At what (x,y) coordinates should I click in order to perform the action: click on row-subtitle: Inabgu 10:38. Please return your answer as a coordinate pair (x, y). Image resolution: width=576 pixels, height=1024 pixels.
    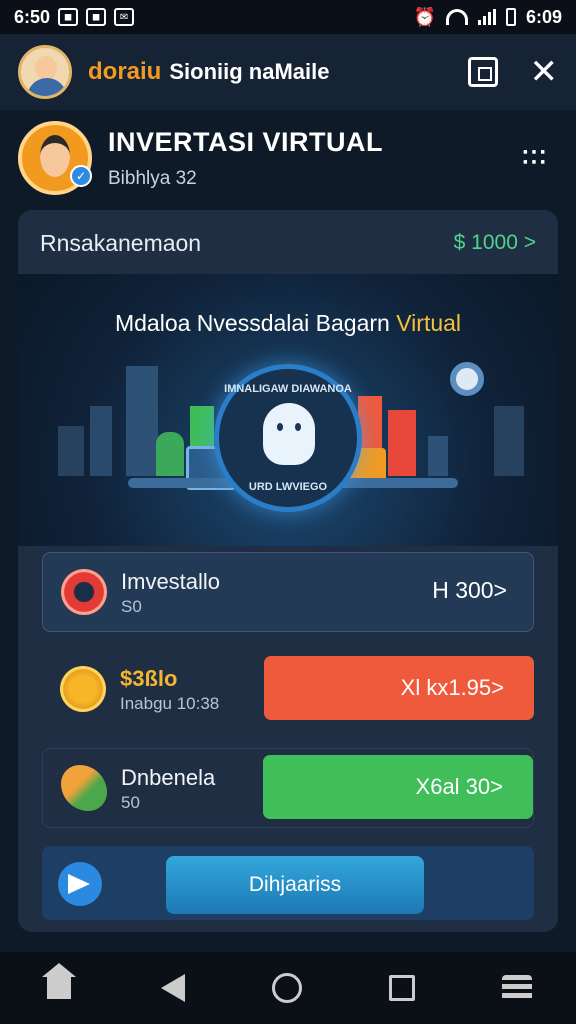
    Looking at the image, I should click on (170, 703).